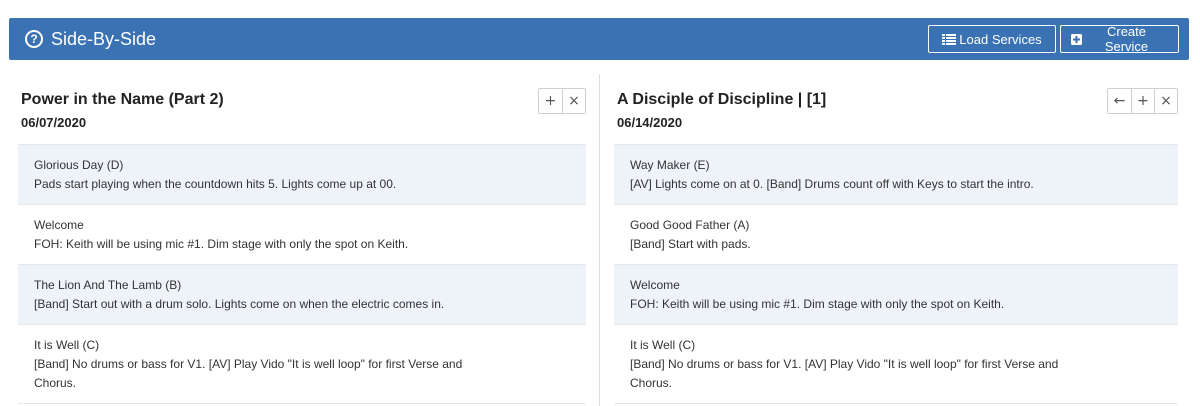 The width and height of the screenshot is (1200, 406). I want to click on arrow-left-icon: ←, so click(1119, 101).